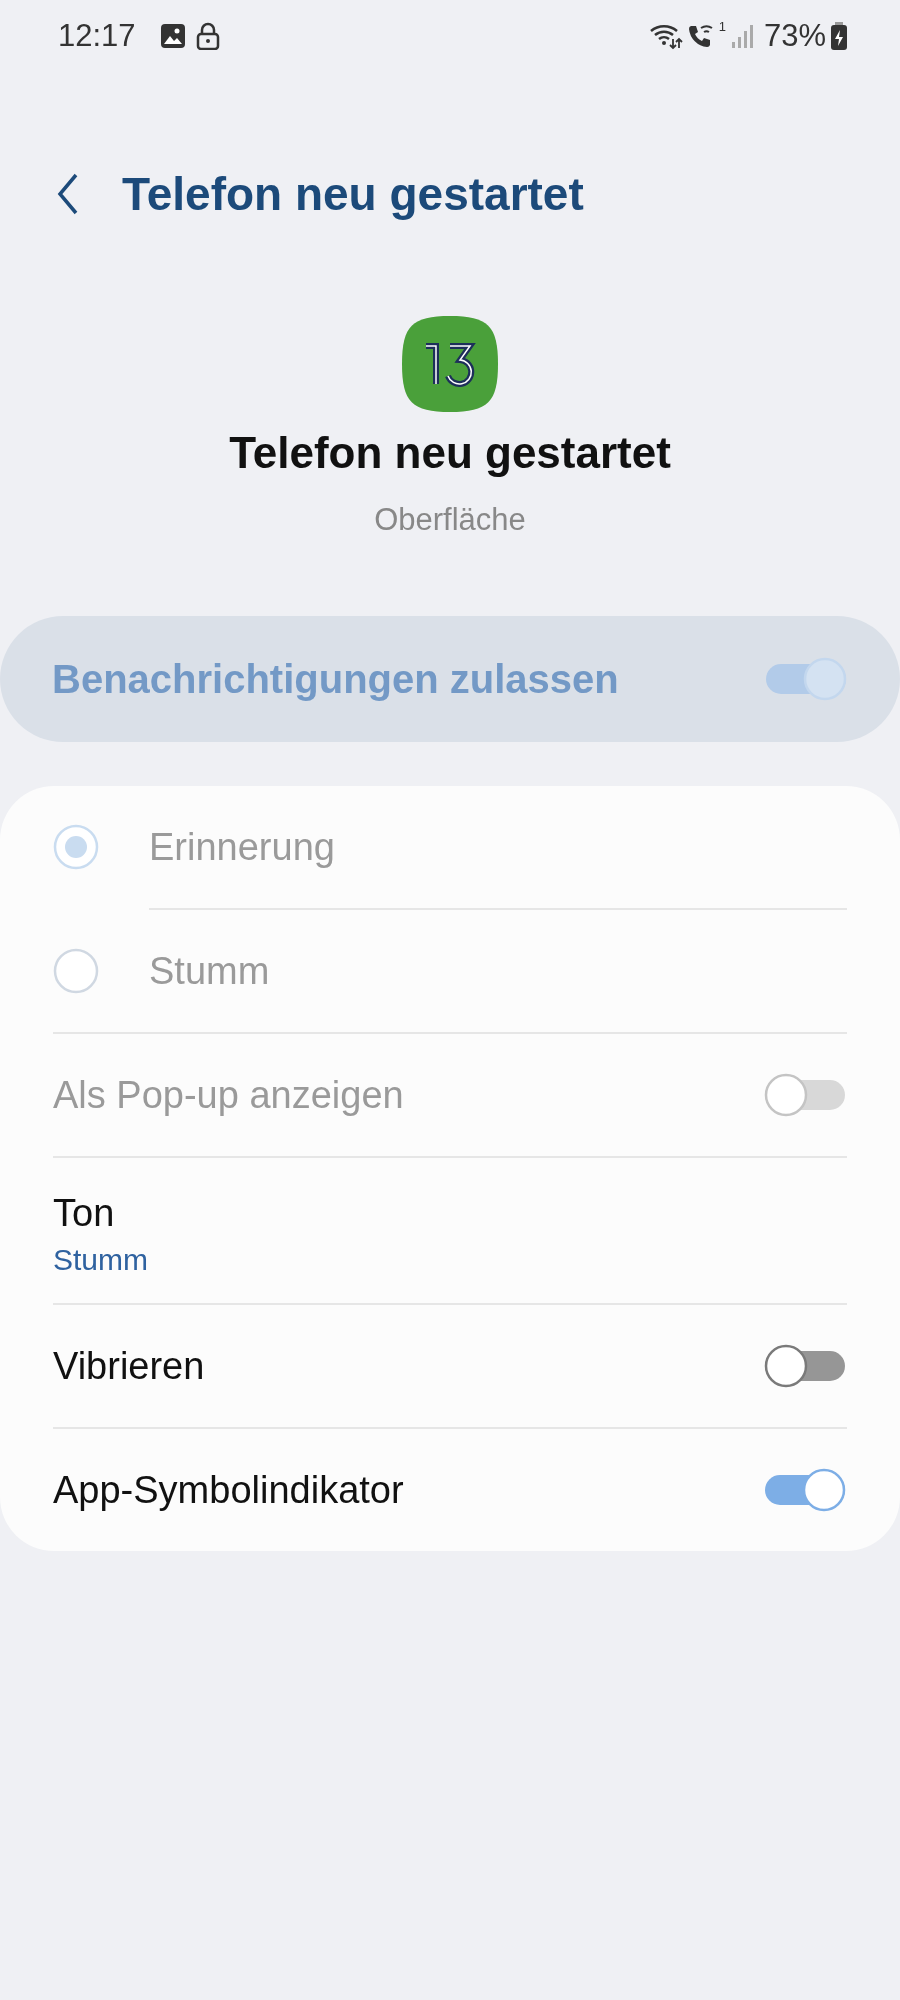 The width and height of the screenshot is (900, 2000). Describe the element at coordinates (207, 36) in the screenshot. I see `lock-icon` at that location.